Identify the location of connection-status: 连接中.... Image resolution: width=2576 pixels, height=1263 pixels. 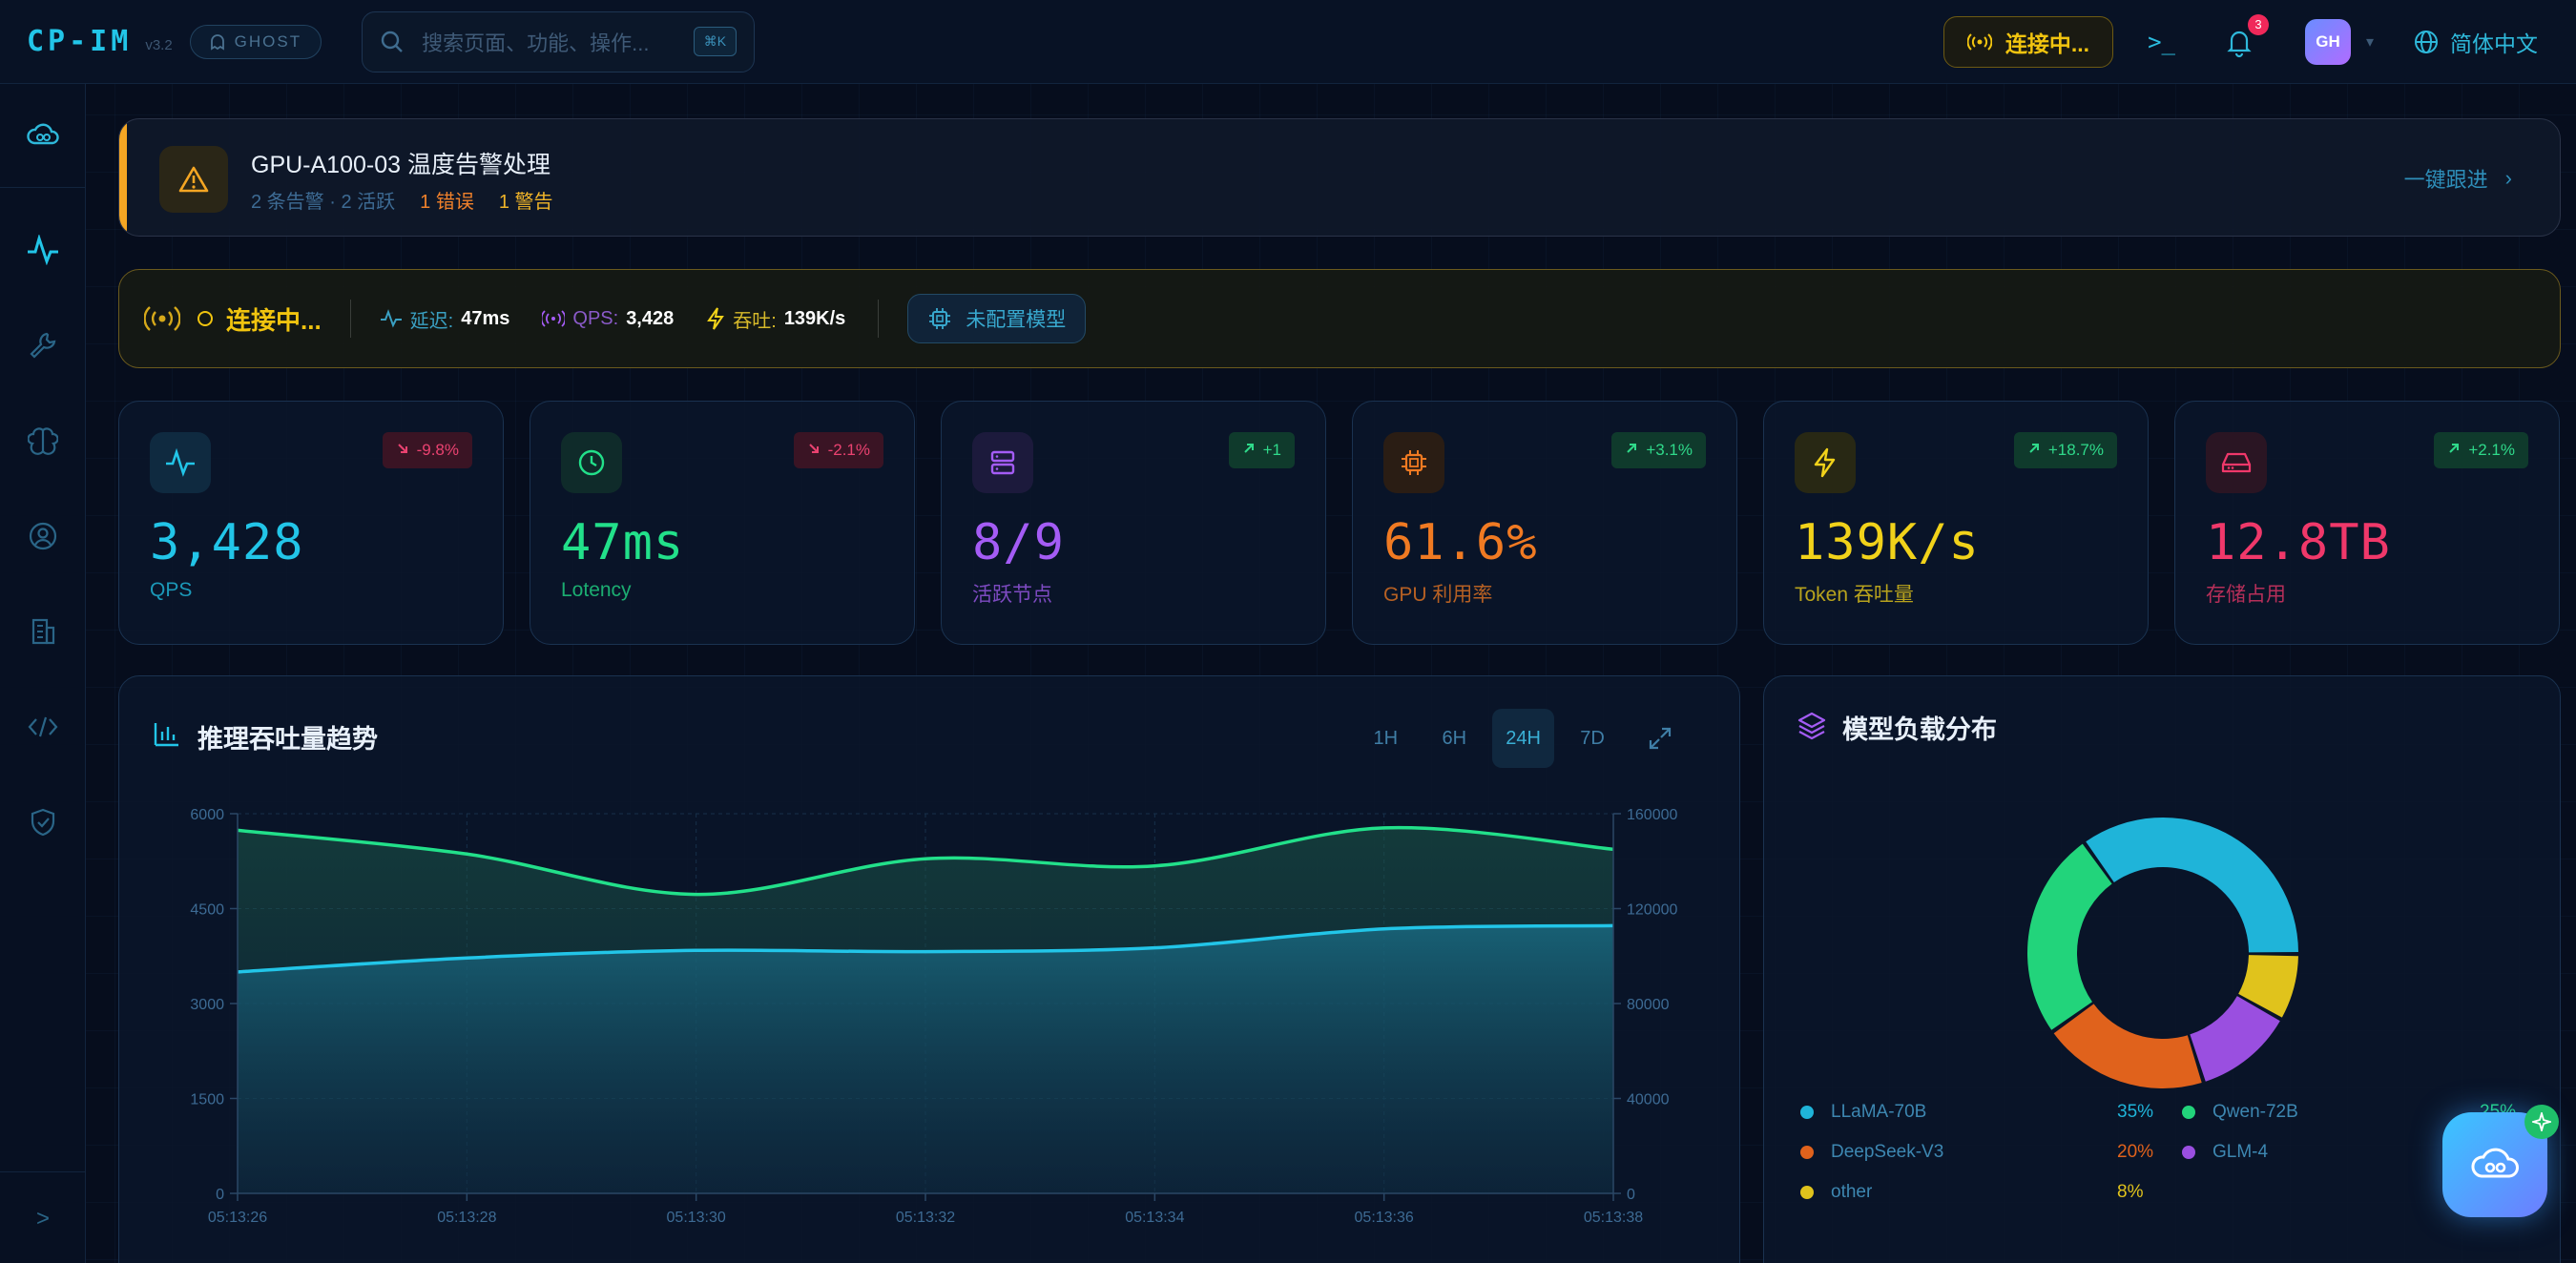
(259, 319).